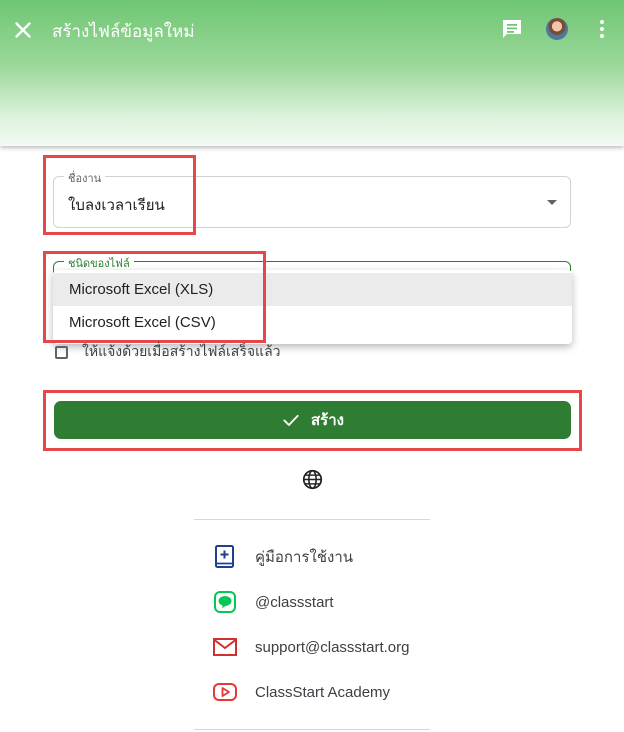 The image size is (624, 732). What do you see at coordinates (154, 297) in the screenshot?
I see `highlight-box-file-type` at bounding box center [154, 297].